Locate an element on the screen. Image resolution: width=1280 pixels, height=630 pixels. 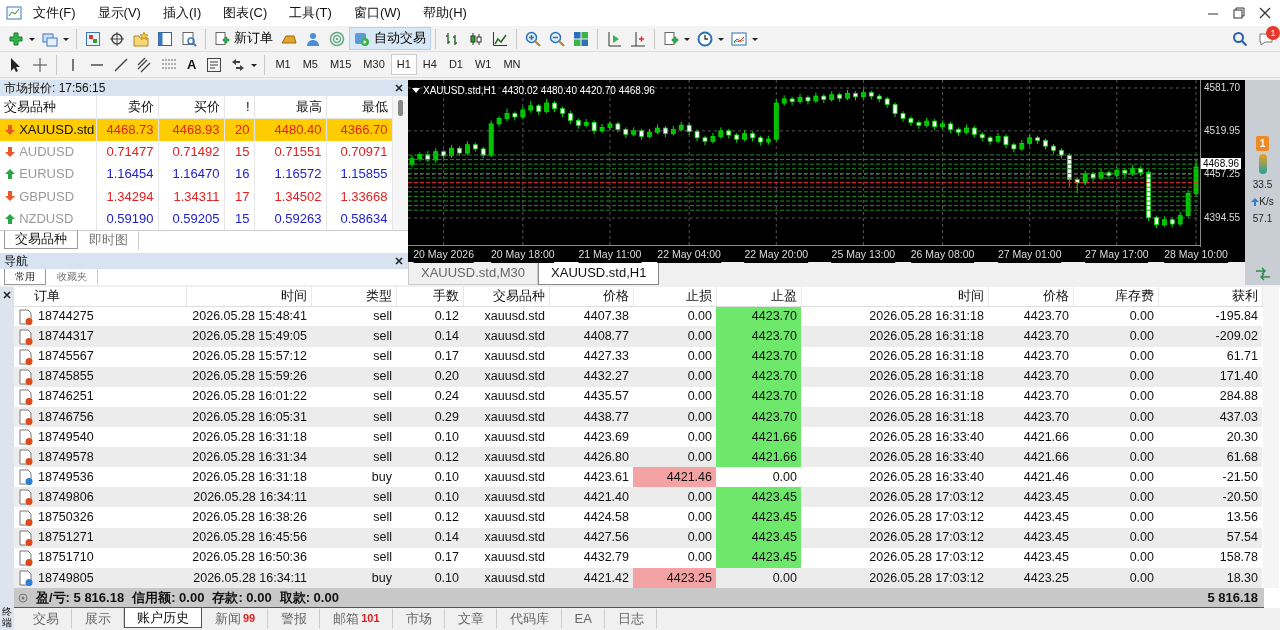
text-label-icon is located at coordinates (214, 64).